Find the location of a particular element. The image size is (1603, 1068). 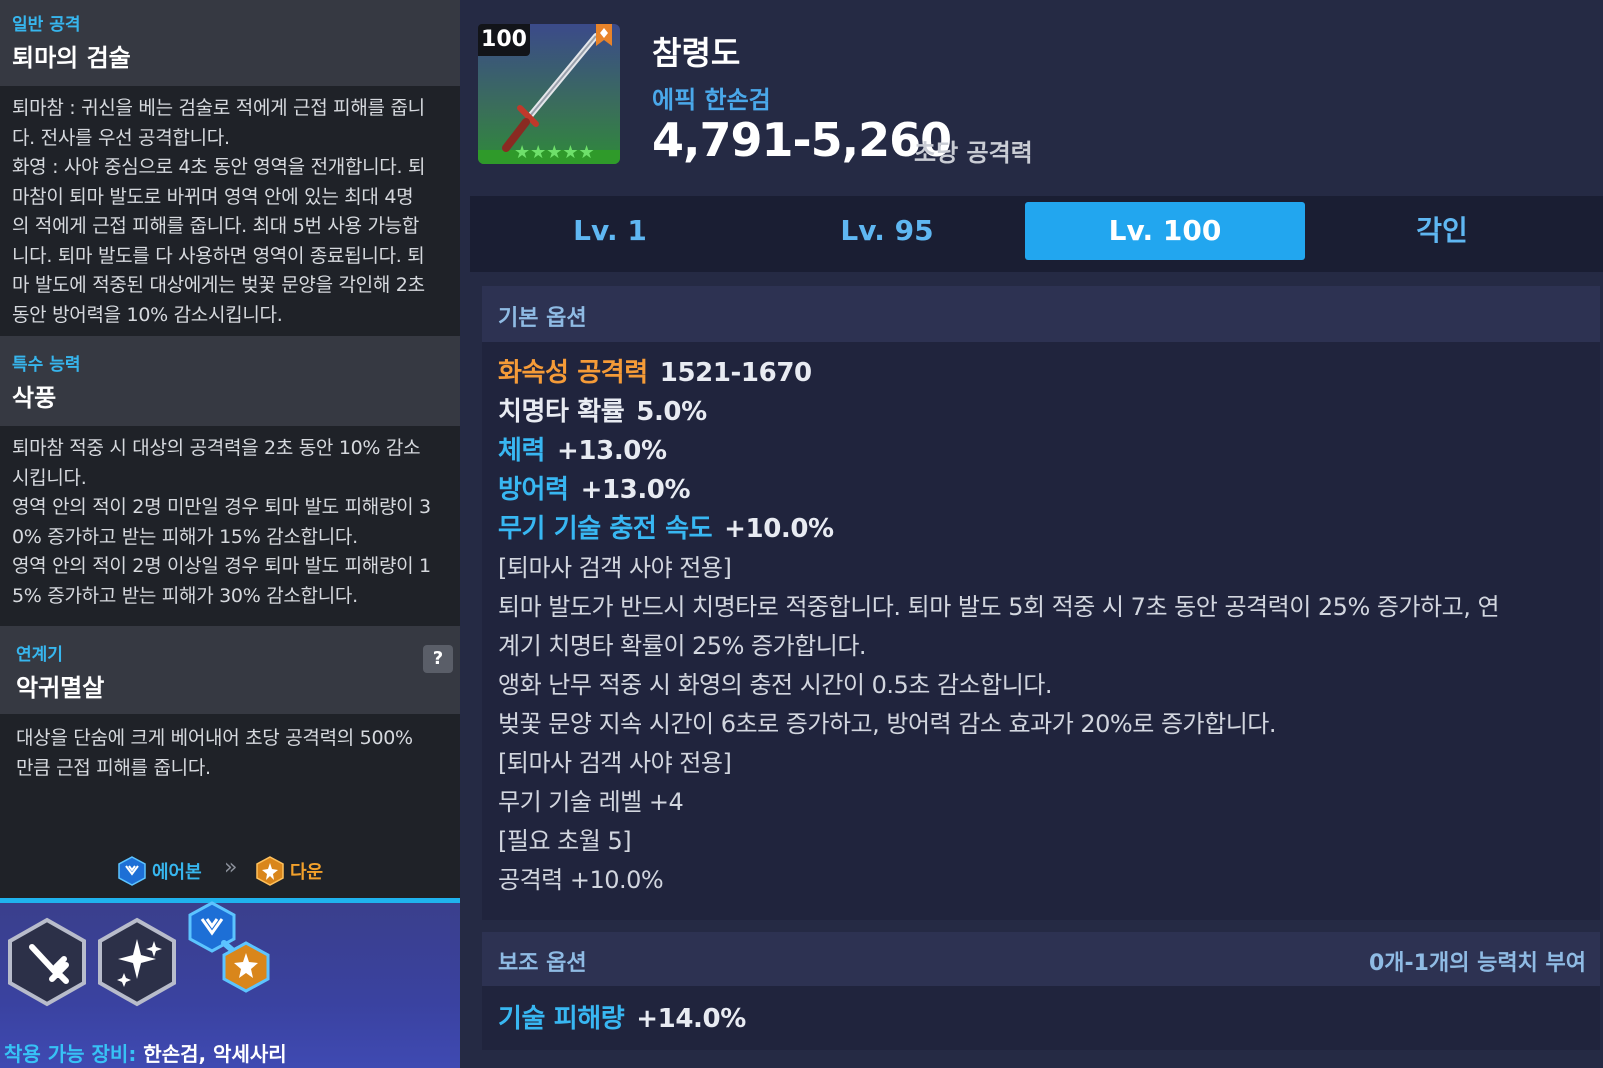

tab-lv-100: Lv. 100 is located at coordinates (1165, 231).